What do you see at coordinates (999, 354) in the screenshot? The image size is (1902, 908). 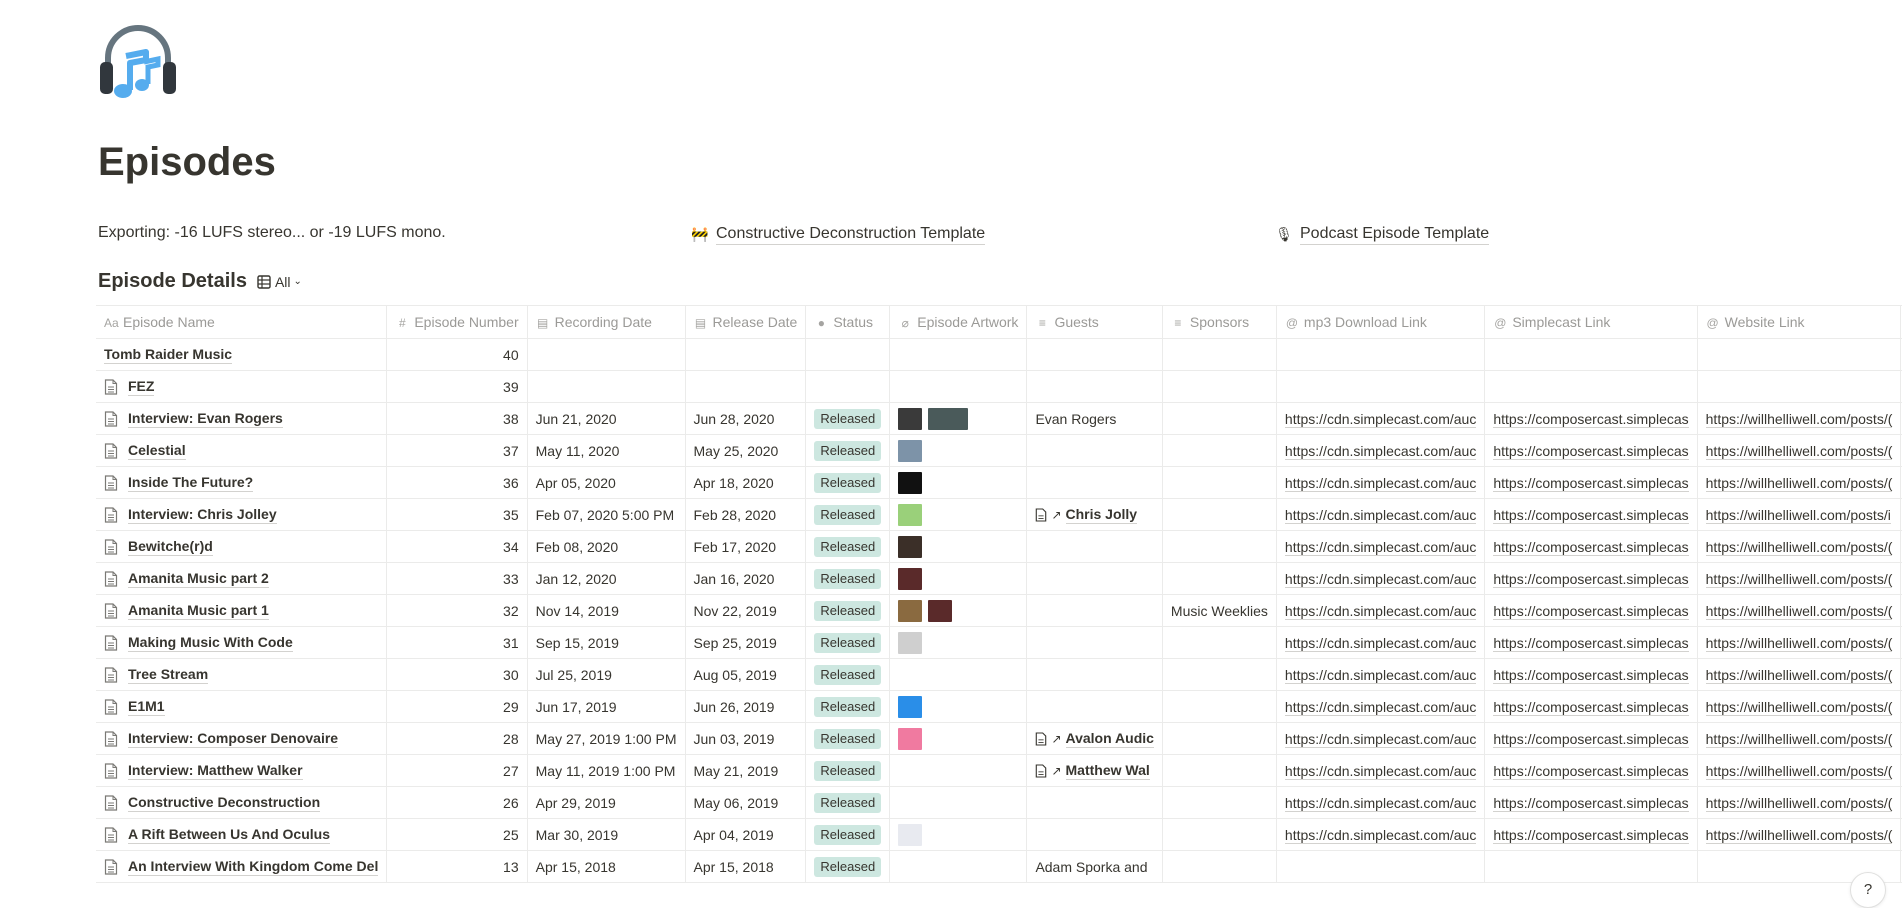 I see `table-row: Tomb Raider Music 40` at bounding box center [999, 354].